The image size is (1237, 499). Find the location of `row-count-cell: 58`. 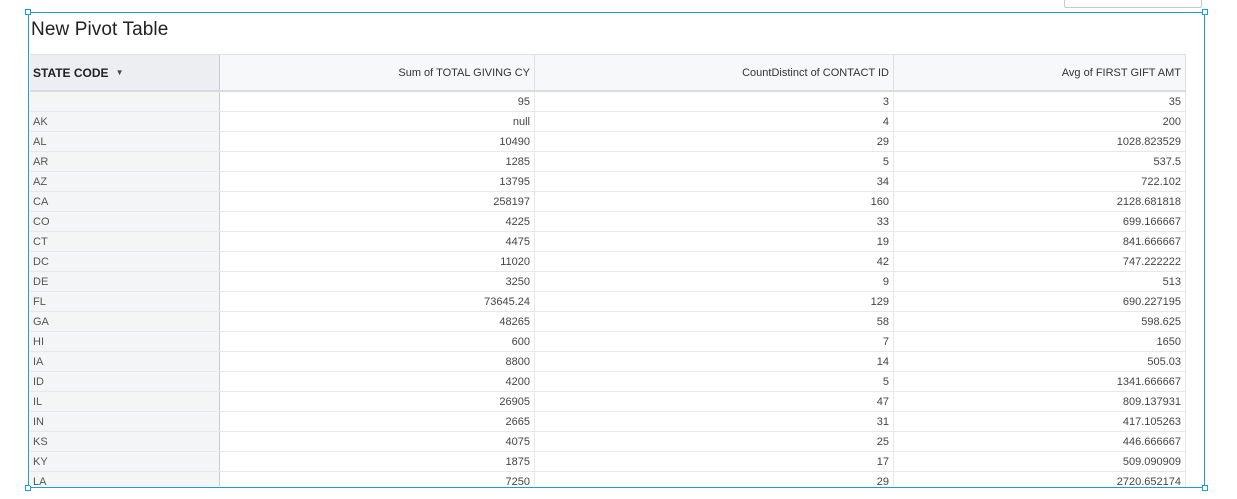

row-count-cell: 58 is located at coordinates (714, 321).